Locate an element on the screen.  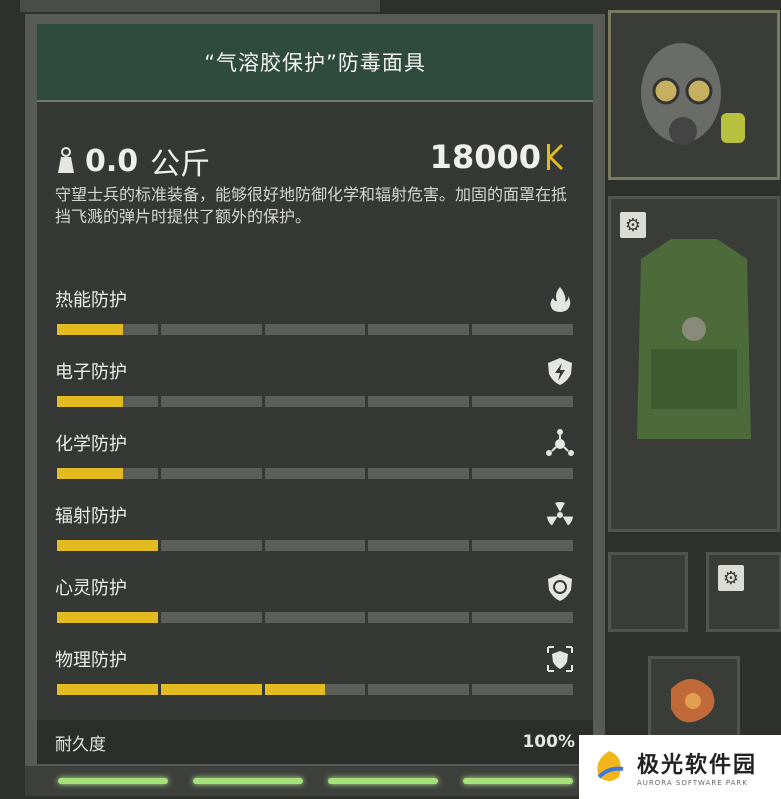
physical-shield-icon is located at coordinates (560, 659).